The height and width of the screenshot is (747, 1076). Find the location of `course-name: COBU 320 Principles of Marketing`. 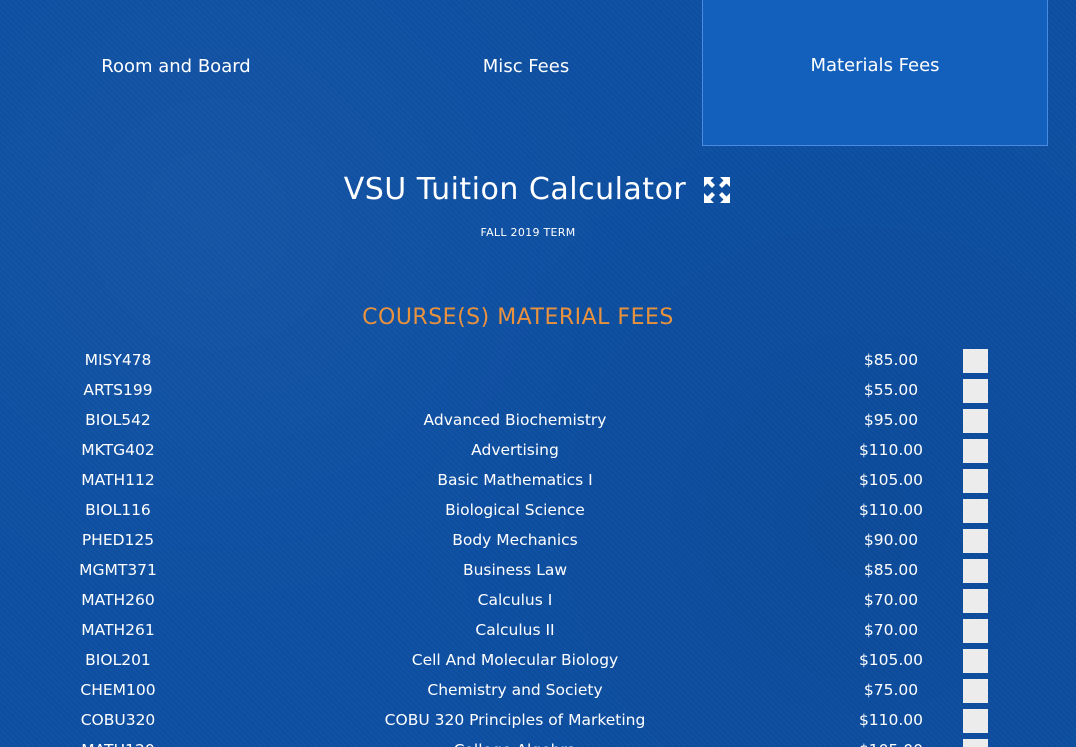

course-name: COBU 320 Principles of Marketing is located at coordinates (515, 720).